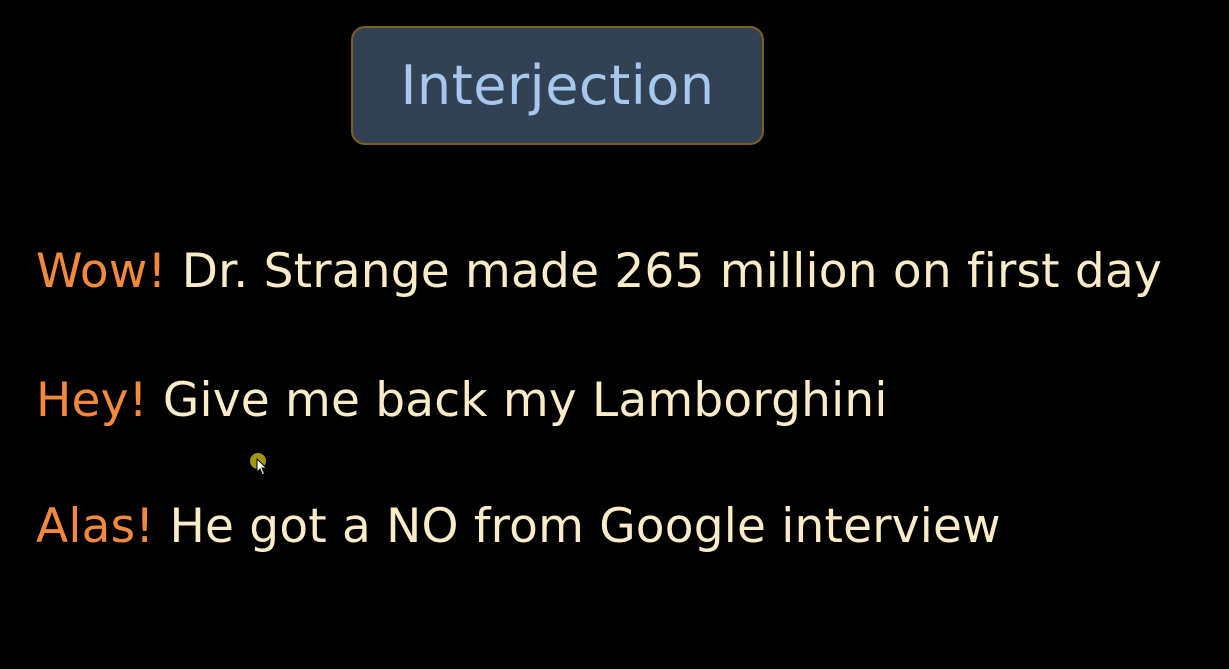 The image size is (1229, 669). I want to click on interjection-word: Wow!, so click(101, 271).